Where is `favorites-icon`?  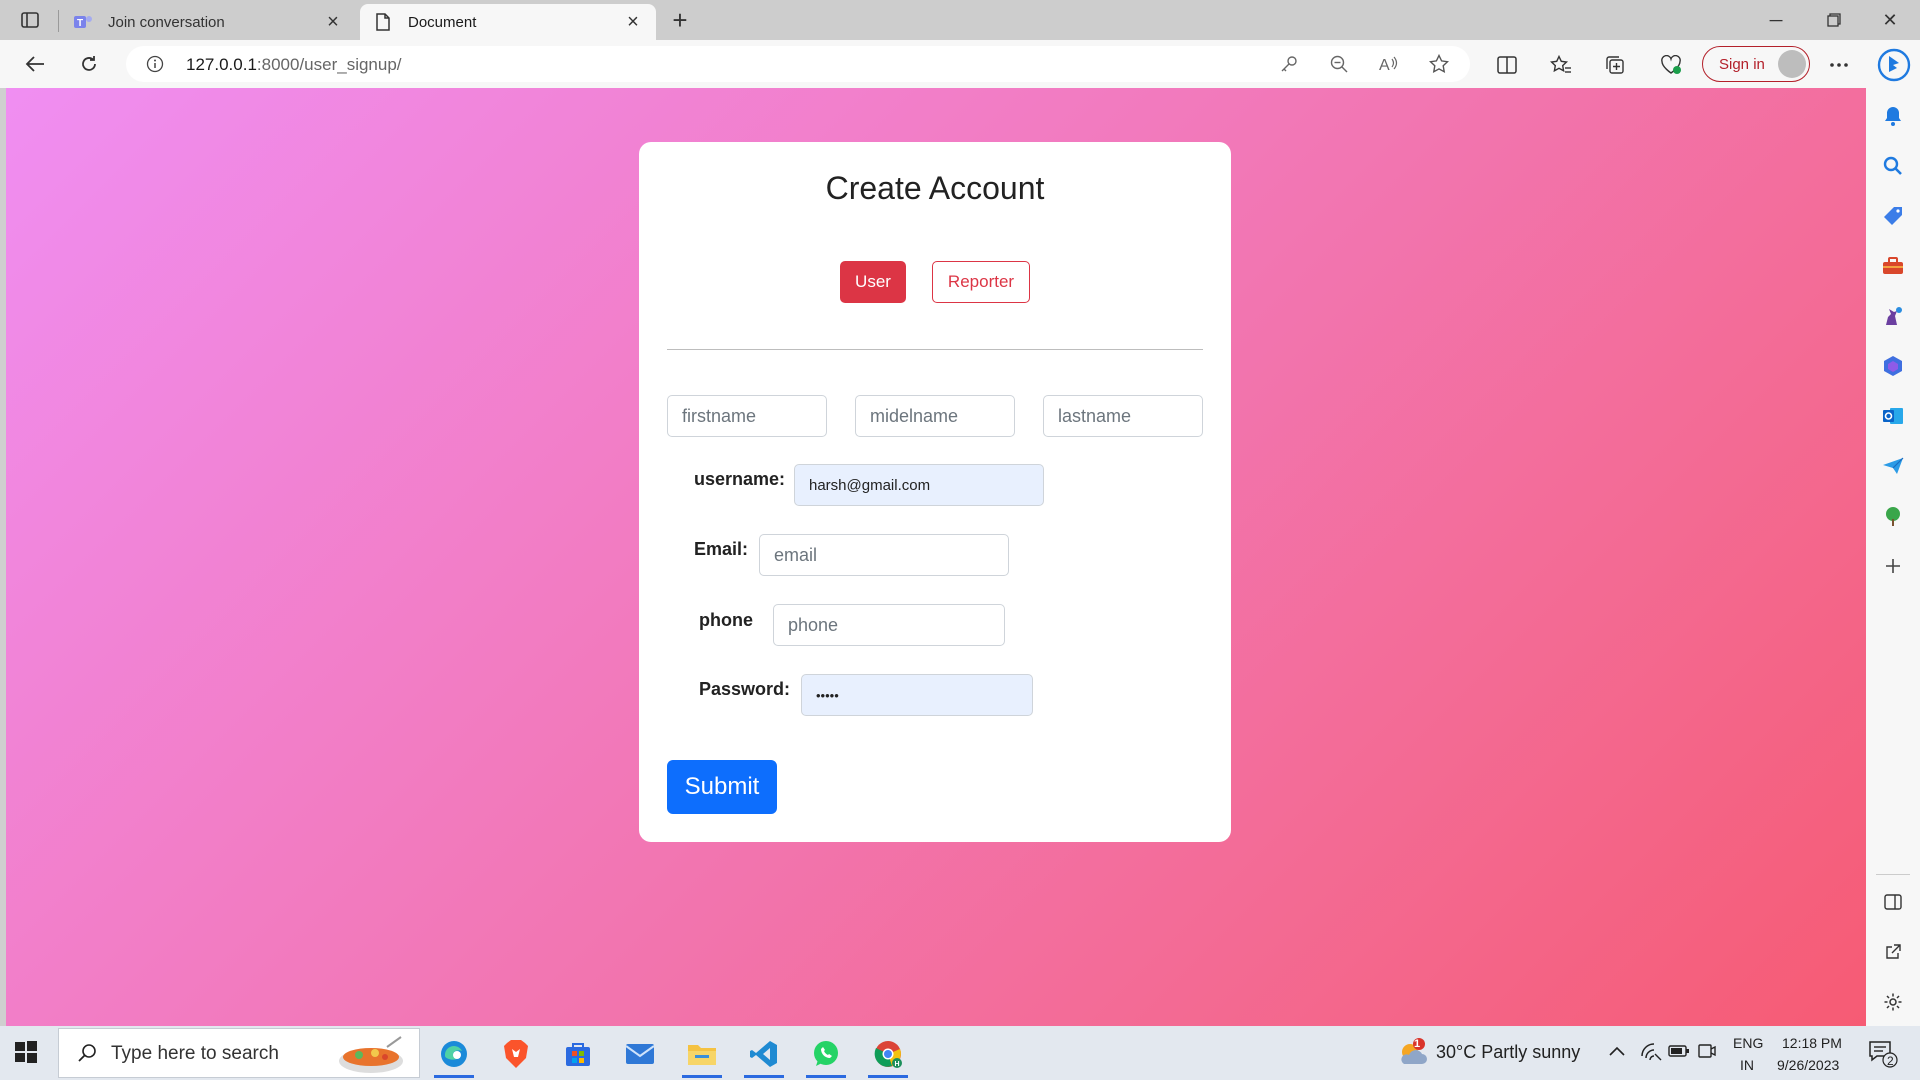 favorites-icon is located at coordinates (1561, 65).